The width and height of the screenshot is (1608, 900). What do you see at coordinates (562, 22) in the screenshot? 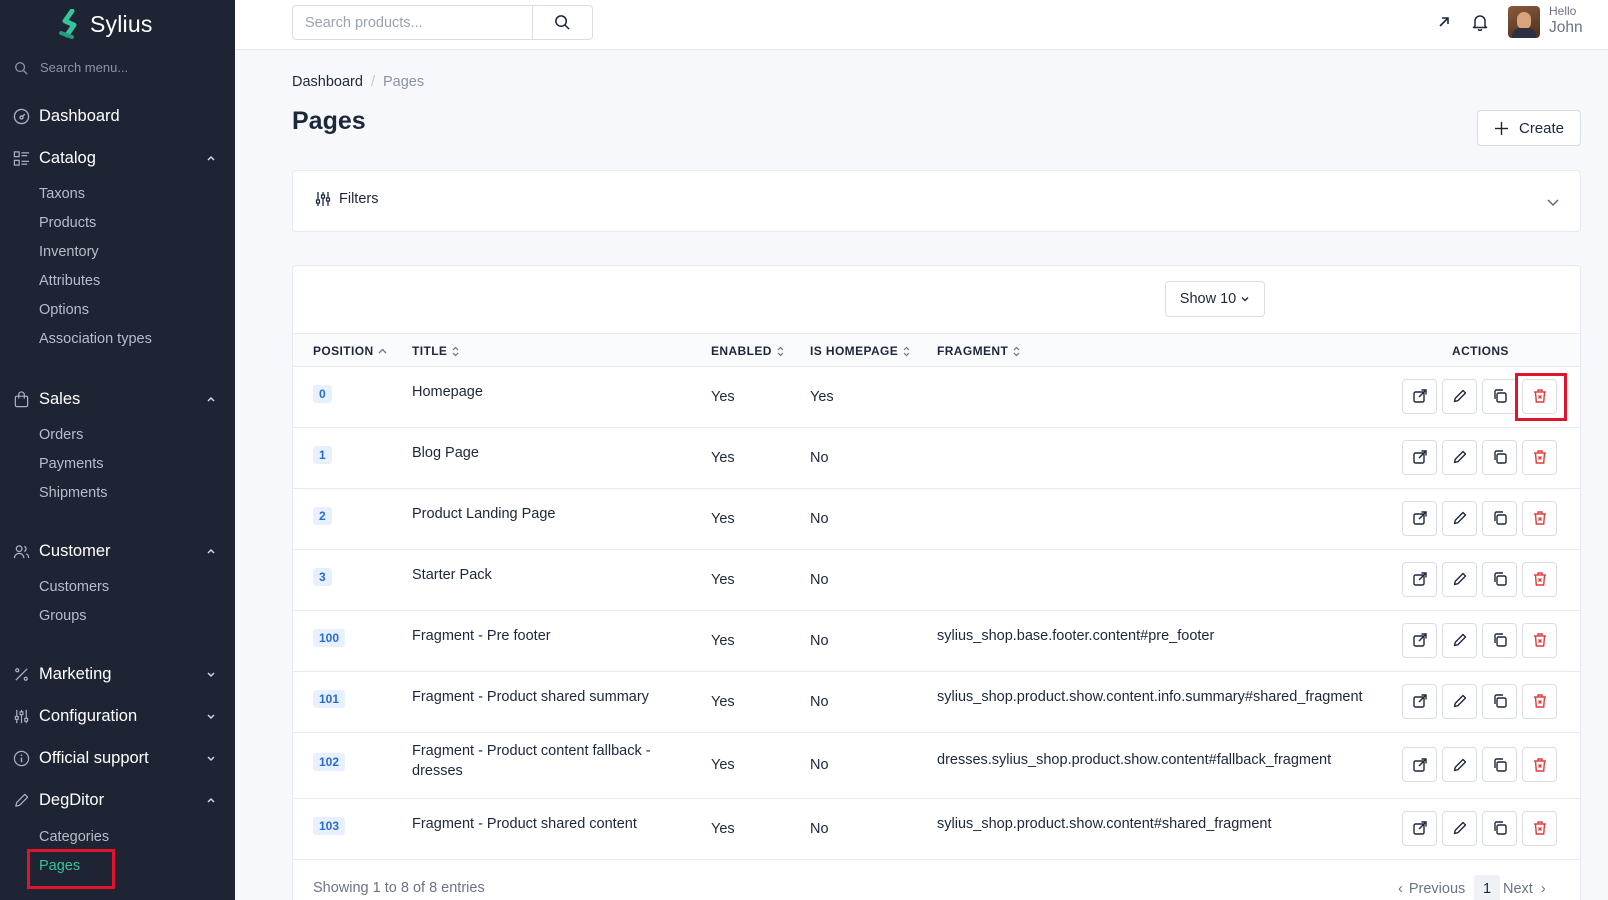
I see `search-button` at bounding box center [562, 22].